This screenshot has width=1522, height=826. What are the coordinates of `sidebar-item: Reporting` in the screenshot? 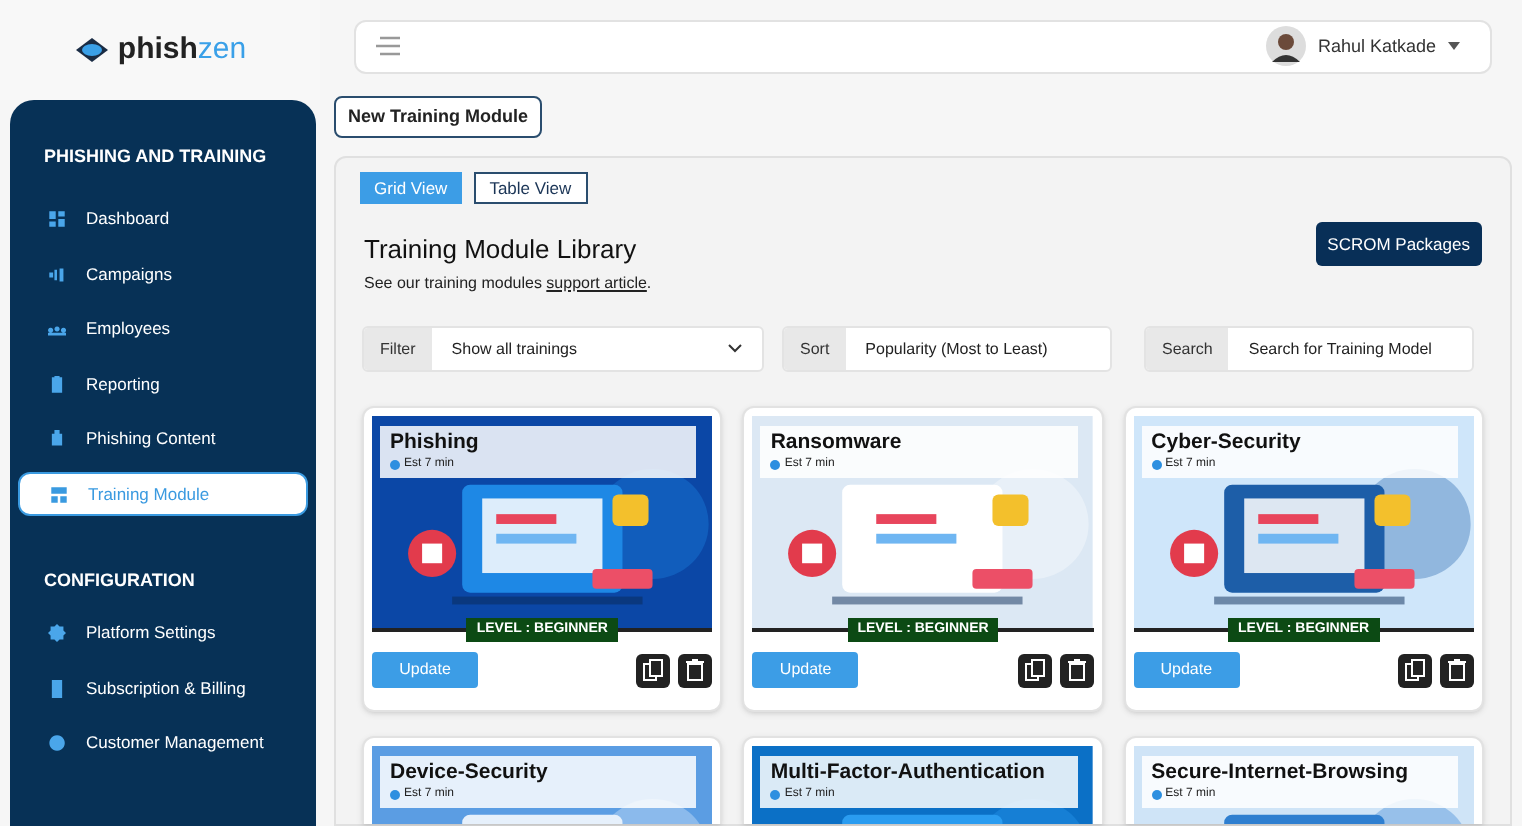 It's located at (163, 384).